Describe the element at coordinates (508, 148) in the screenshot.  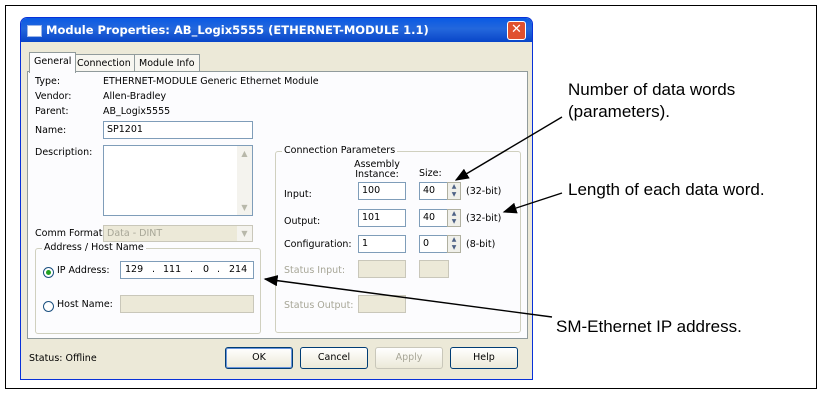
I see `arrow-to-size-field` at that location.